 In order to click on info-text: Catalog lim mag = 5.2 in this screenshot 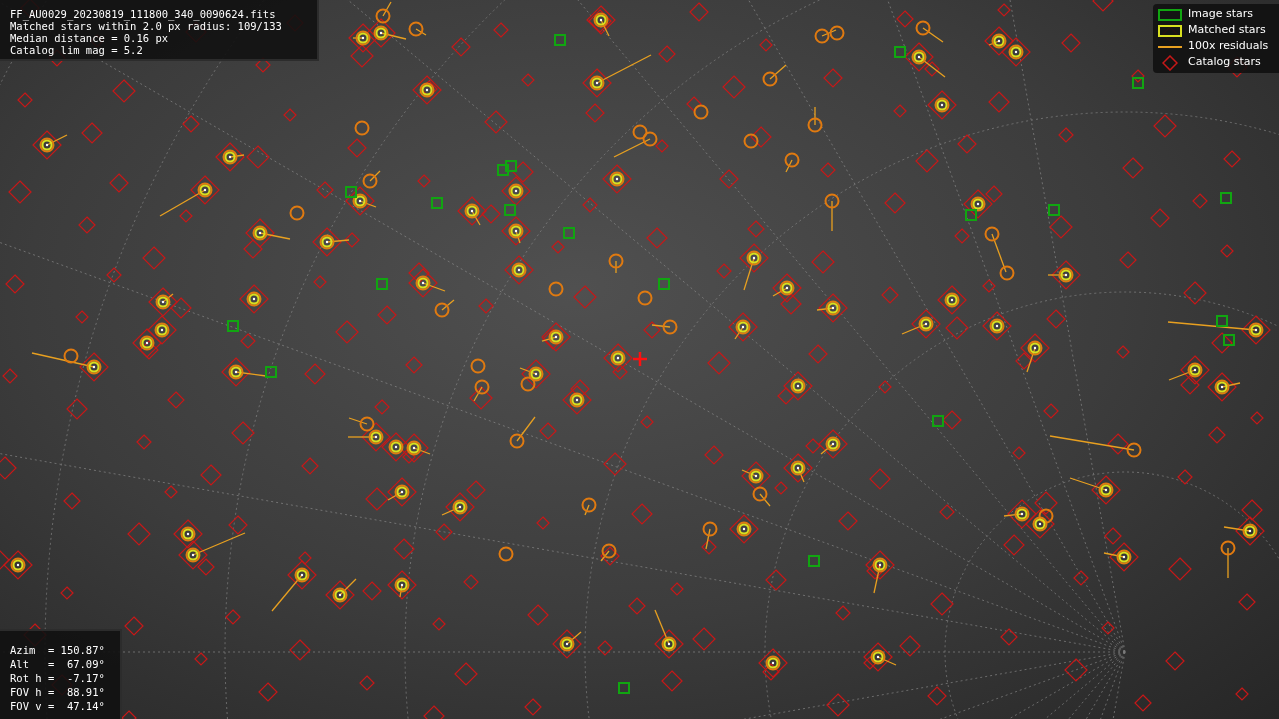, I will do `click(77, 50)`.